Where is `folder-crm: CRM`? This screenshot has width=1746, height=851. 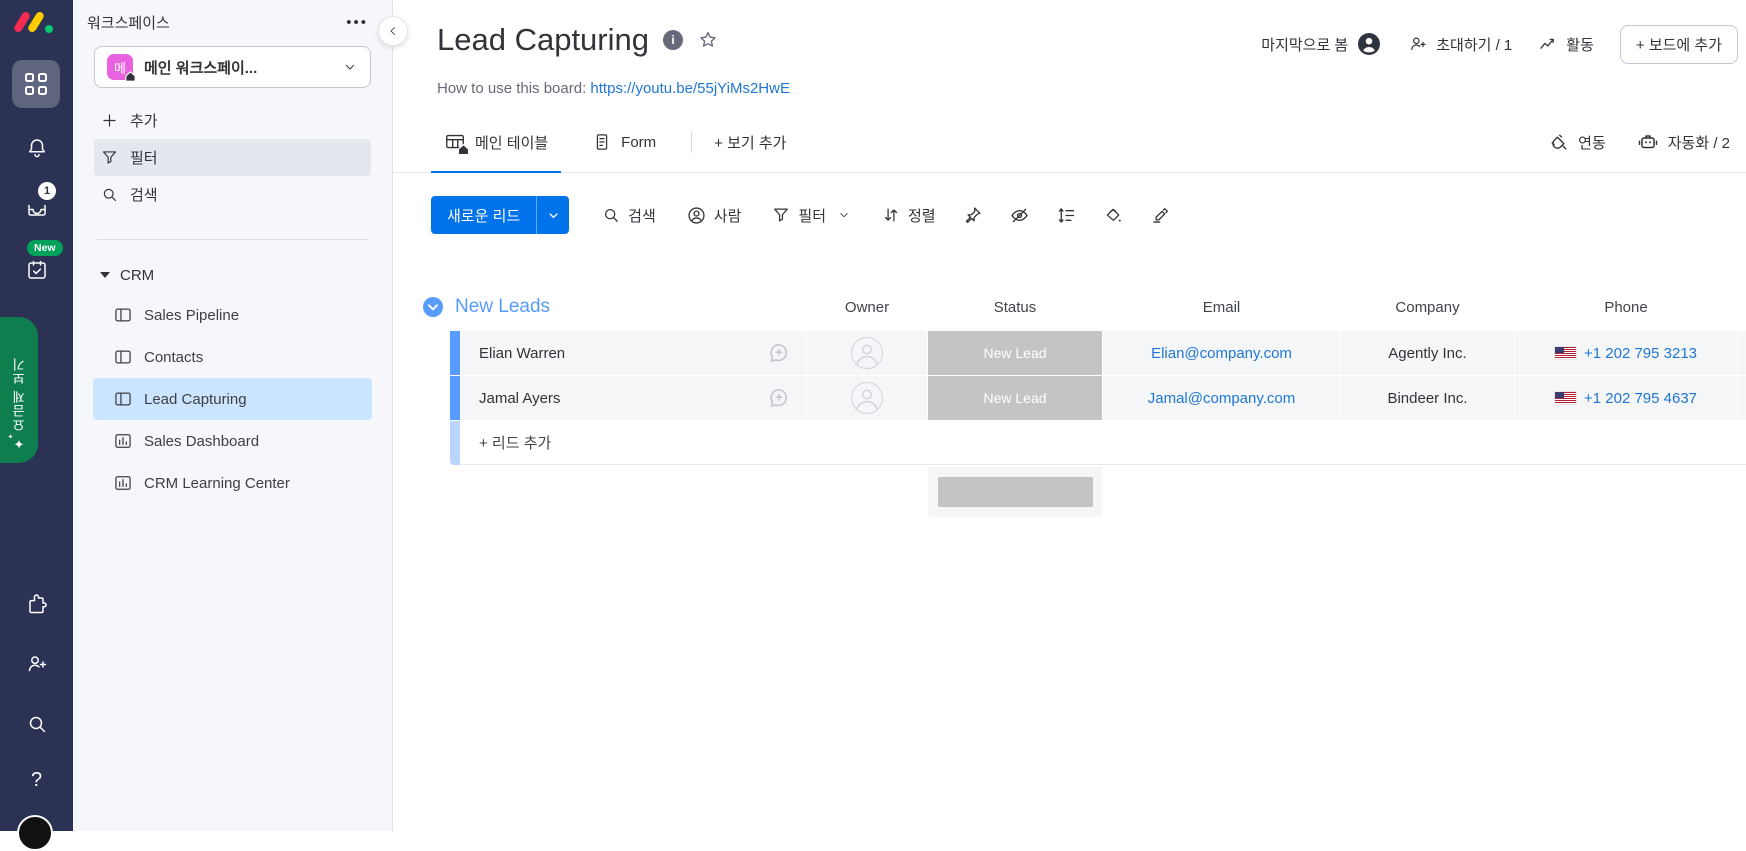 folder-crm: CRM is located at coordinates (232, 275).